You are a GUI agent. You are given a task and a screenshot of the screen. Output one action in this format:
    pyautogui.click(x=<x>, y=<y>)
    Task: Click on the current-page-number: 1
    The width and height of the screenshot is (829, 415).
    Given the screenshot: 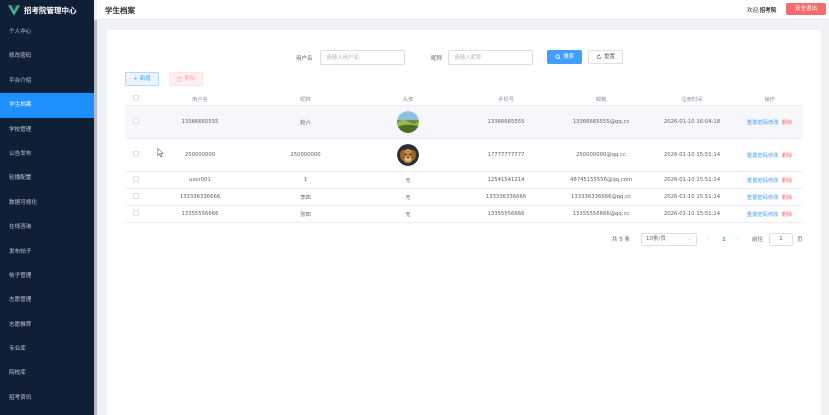 What is the action you would take?
    pyautogui.click(x=724, y=240)
    